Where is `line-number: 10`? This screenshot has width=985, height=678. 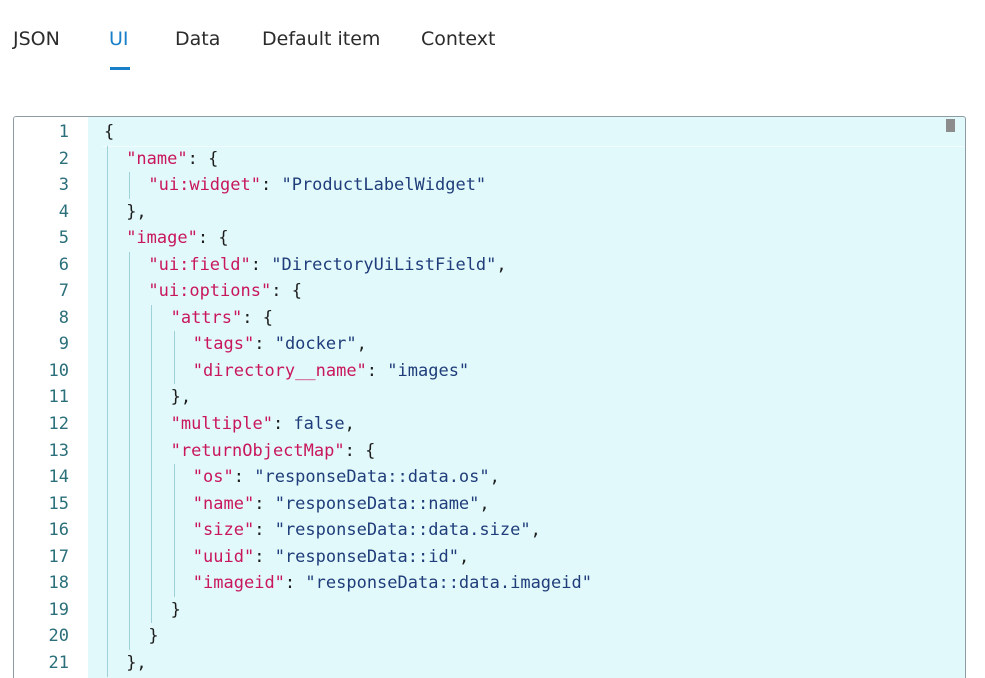 line-number: 10 is located at coordinates (58, 370).